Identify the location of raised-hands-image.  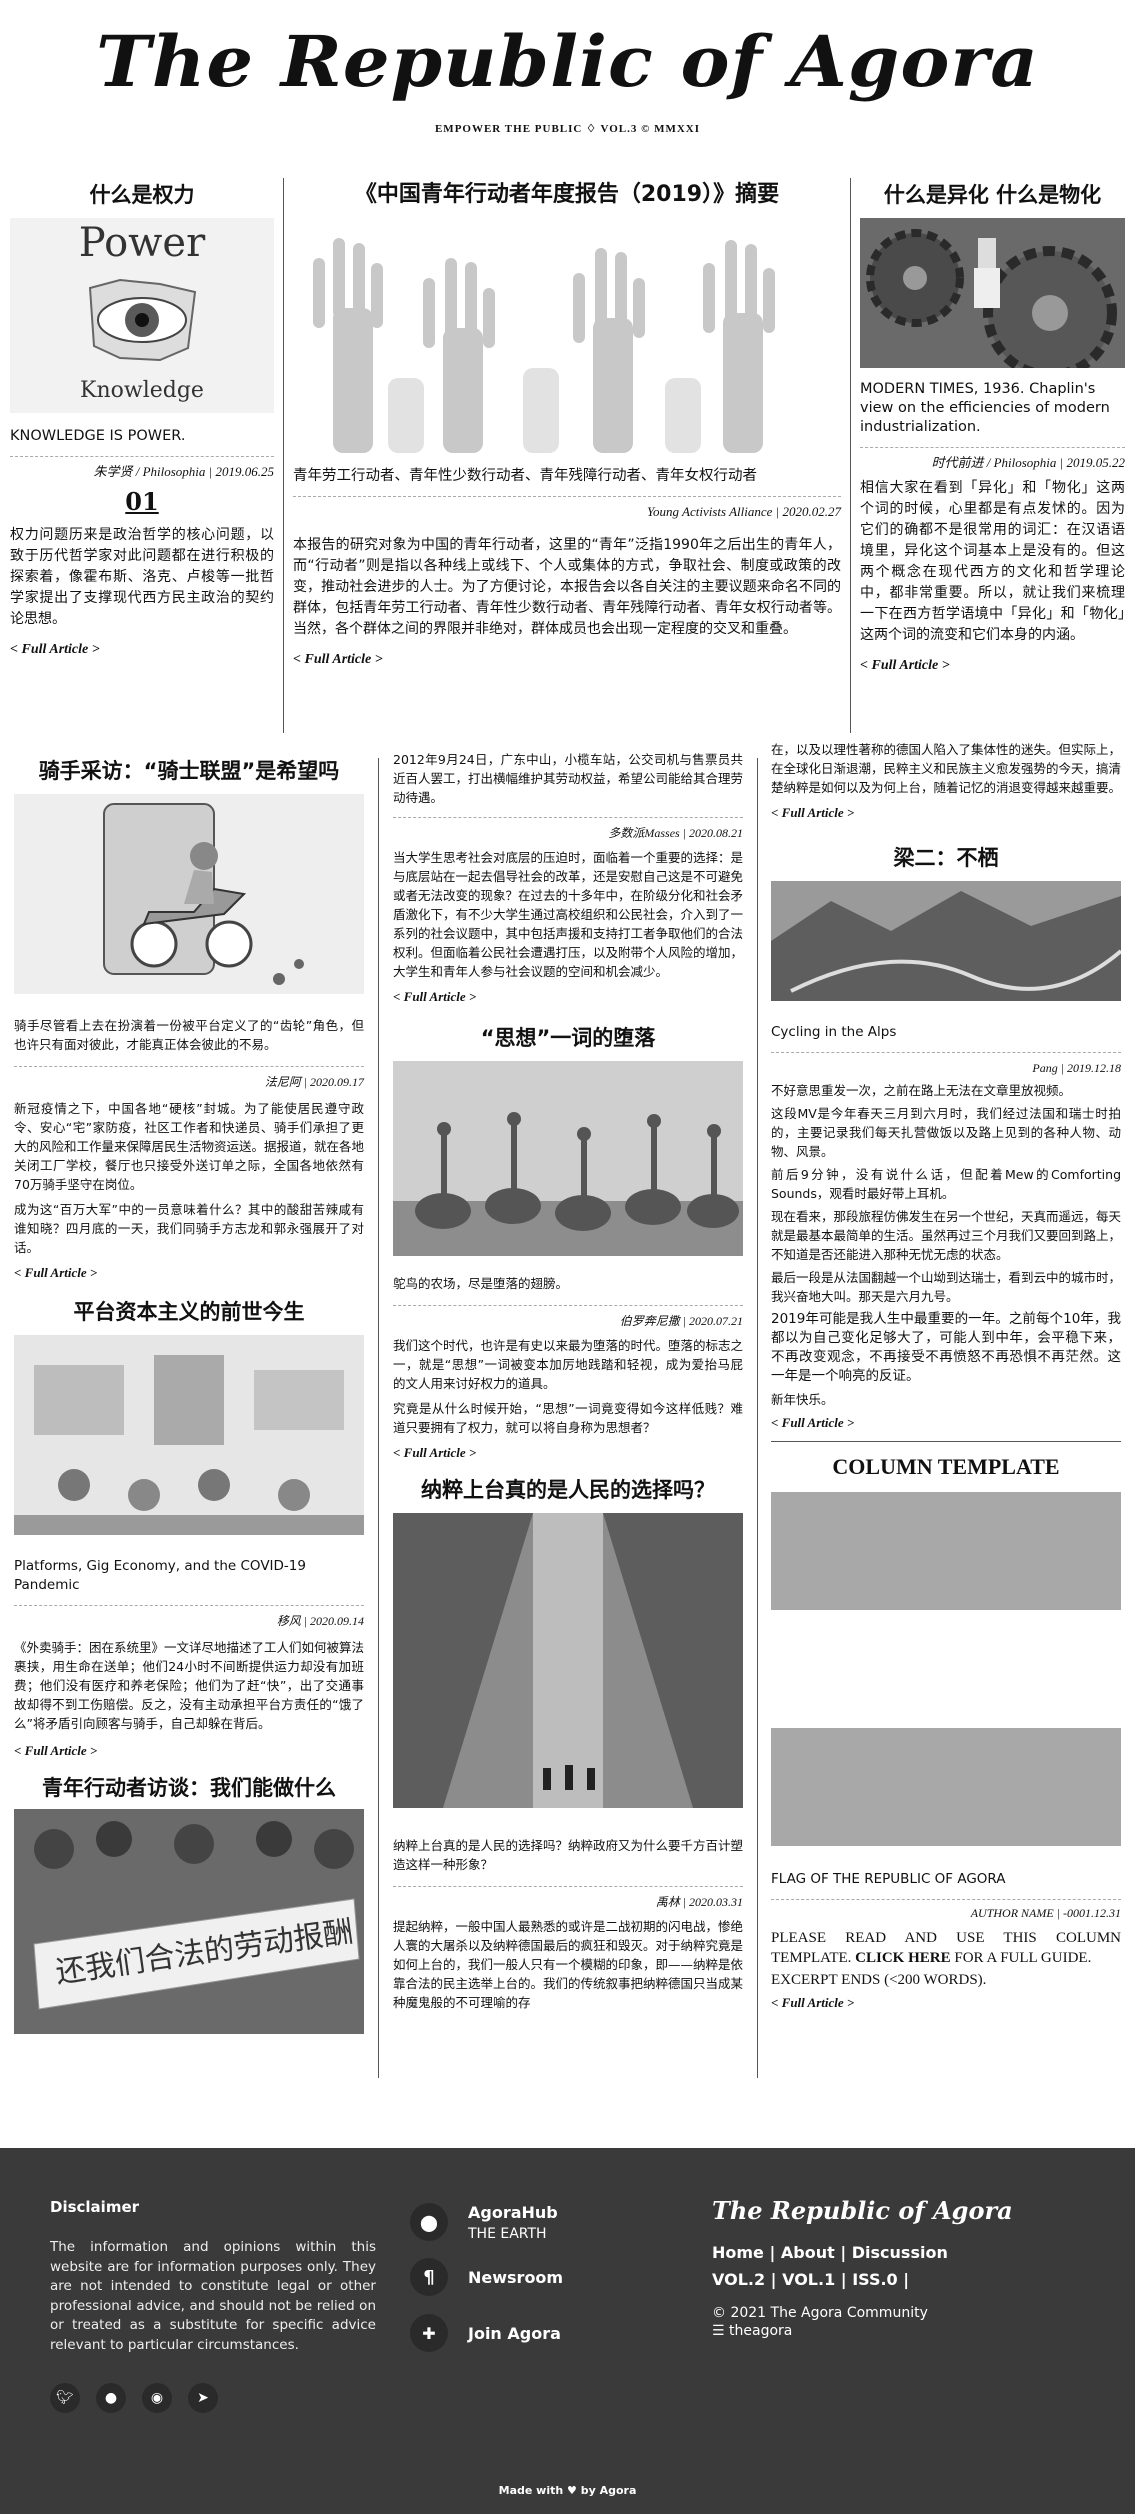
(567, 335).